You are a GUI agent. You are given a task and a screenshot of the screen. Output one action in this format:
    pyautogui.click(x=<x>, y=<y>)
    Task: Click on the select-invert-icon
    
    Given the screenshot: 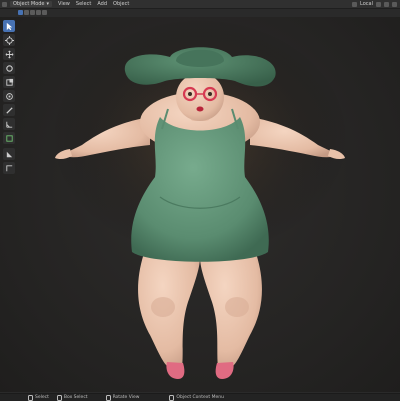 What is the action you would take?
    pyautogui.click(x=38, y=12)
    